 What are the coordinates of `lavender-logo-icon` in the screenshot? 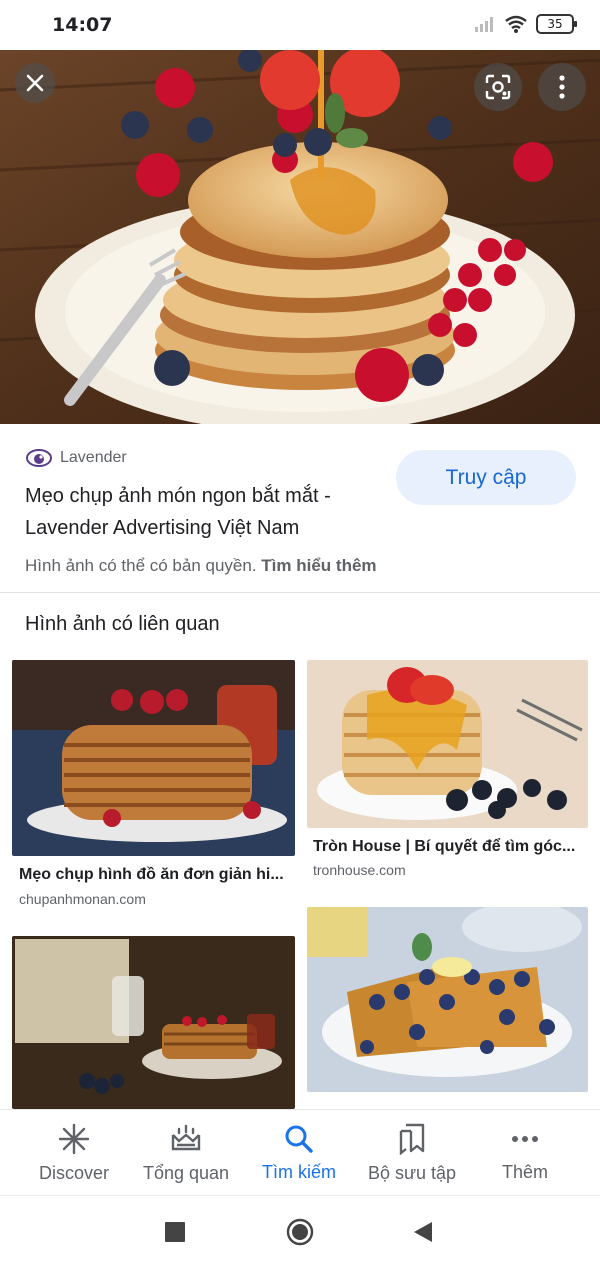 It's located at (39, 458).